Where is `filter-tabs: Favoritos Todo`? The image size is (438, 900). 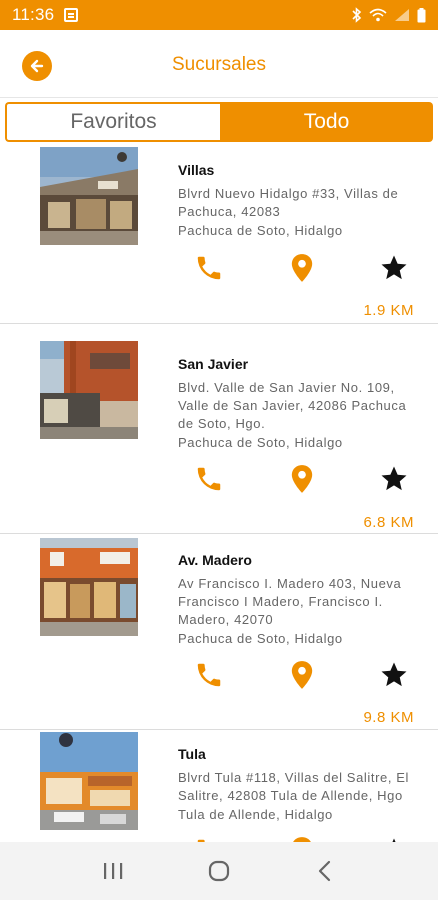 filter-tabs: Favoritos Todo is located at coordinates (219, 122).